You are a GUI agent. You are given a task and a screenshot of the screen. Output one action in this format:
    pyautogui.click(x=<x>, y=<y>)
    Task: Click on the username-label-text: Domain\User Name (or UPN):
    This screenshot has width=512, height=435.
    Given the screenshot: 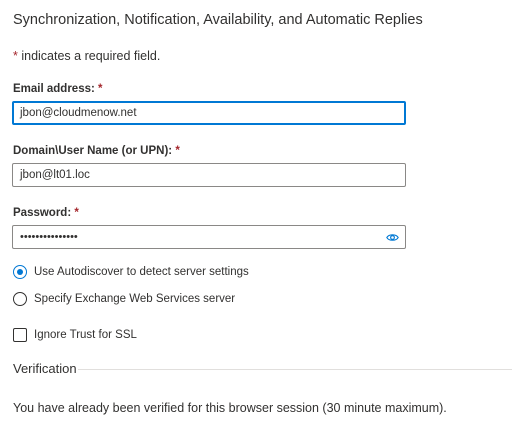 What is the action you would take?
    pyautogui.click(x=94, y=151)
    